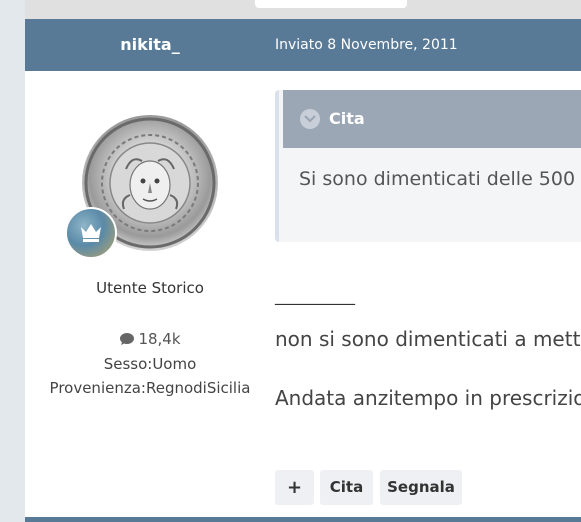 The image size is (581, 522). What do you see at coordinates (346, 487) in the screenshot?
I see `quote-button: Cita` at bounding box center [346, 487].